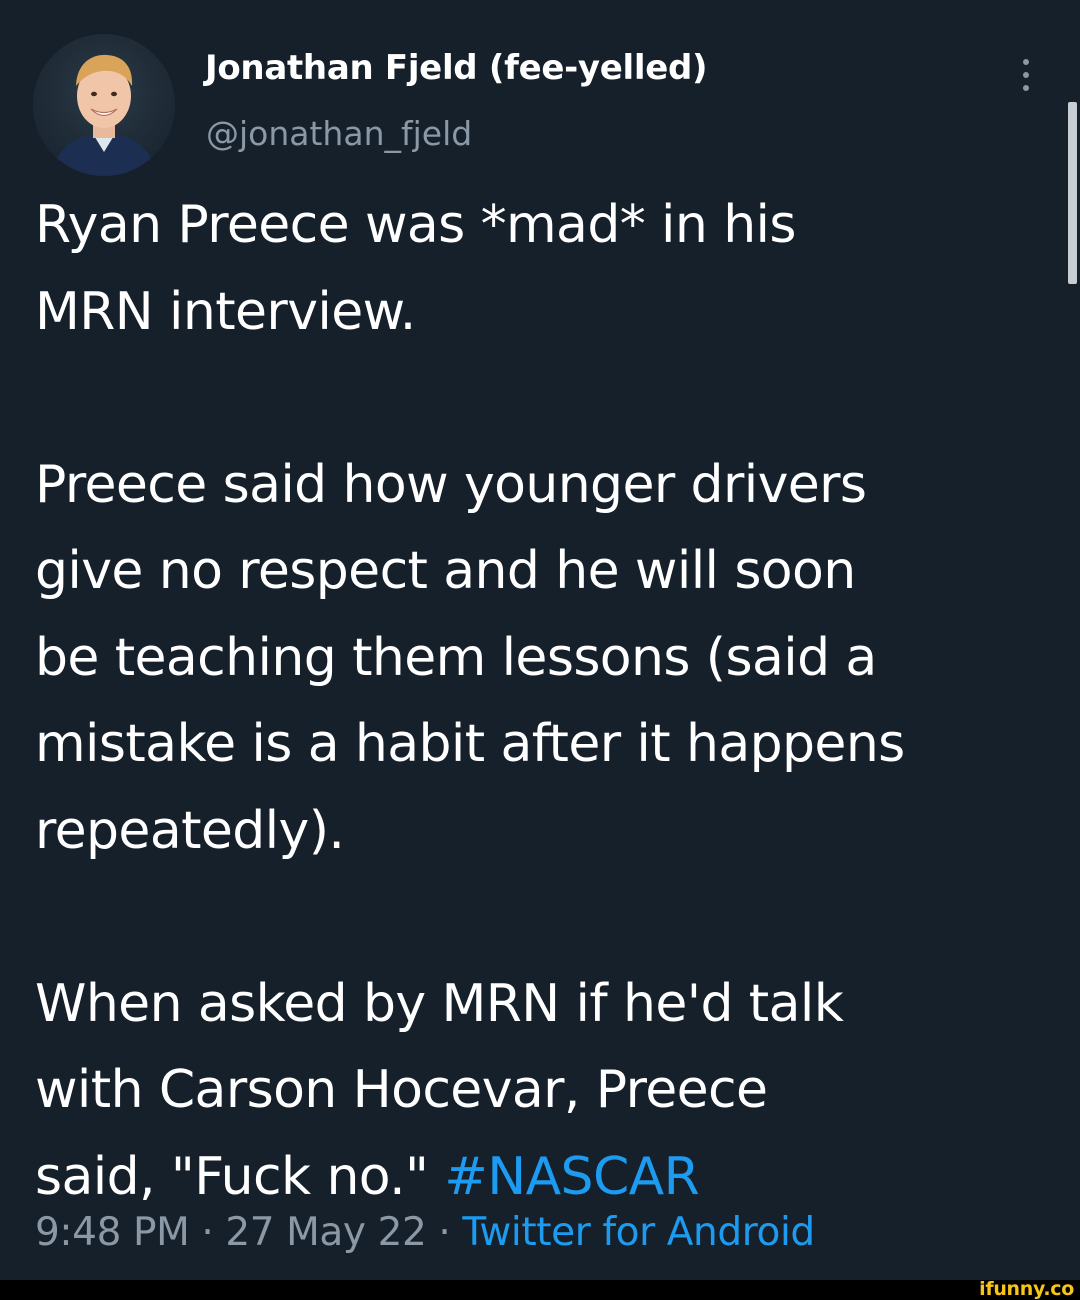 The image size is (1080, 1300). I want to click on tweet-line: with Carson Hocevar, Preece, so click(401, 1090).